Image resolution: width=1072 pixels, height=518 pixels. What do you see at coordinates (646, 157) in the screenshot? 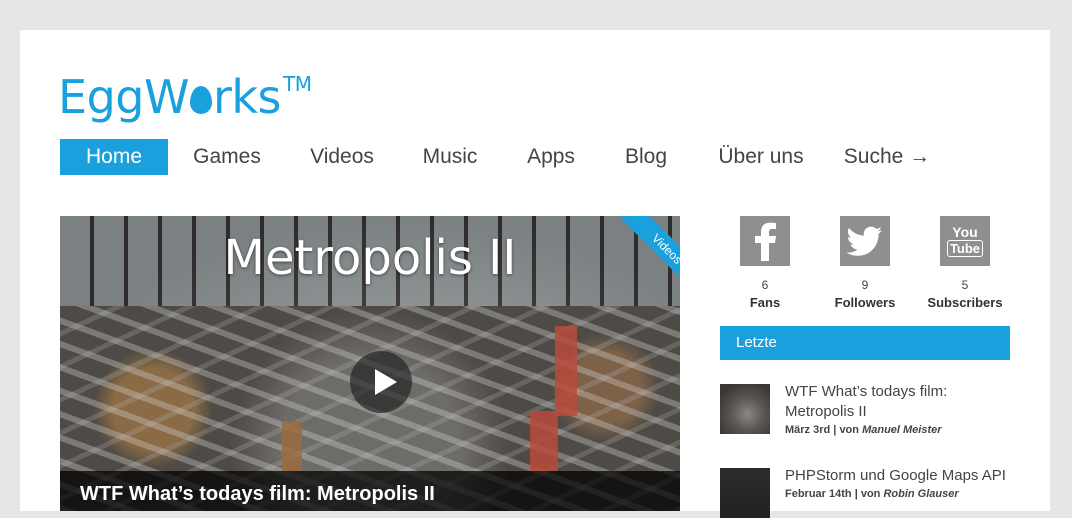
I see `nav-item-blog: Blog` at bounding box center [646, 157].